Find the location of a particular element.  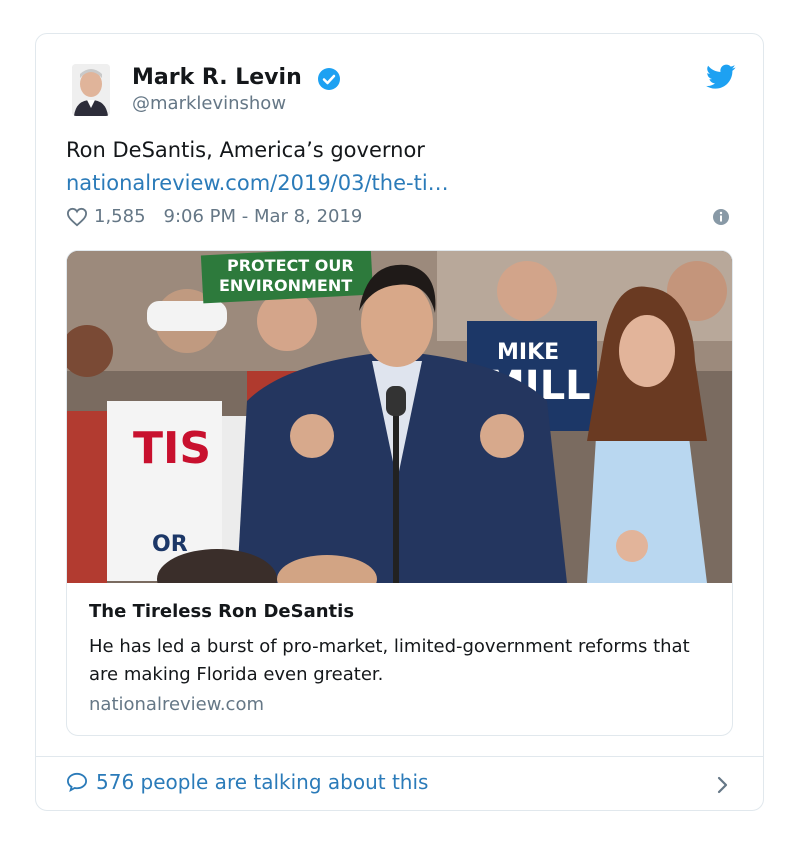

twitter-bird-icon is located at coordinates (721, 77).